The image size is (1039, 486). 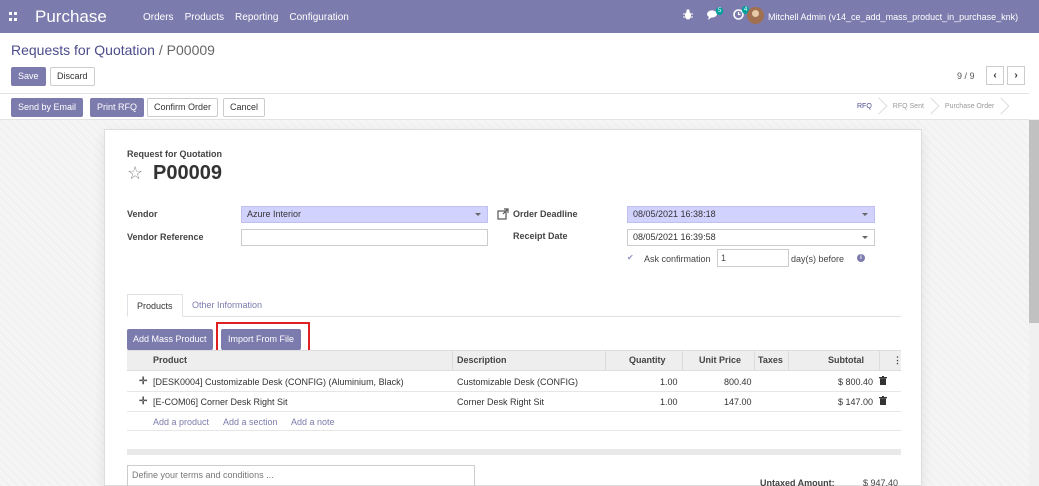 What do you see at coordinates (881, 482) in the screenshot?
I see `untaxed-amount-value: $ 947.40` at bounding box center [881, 482].